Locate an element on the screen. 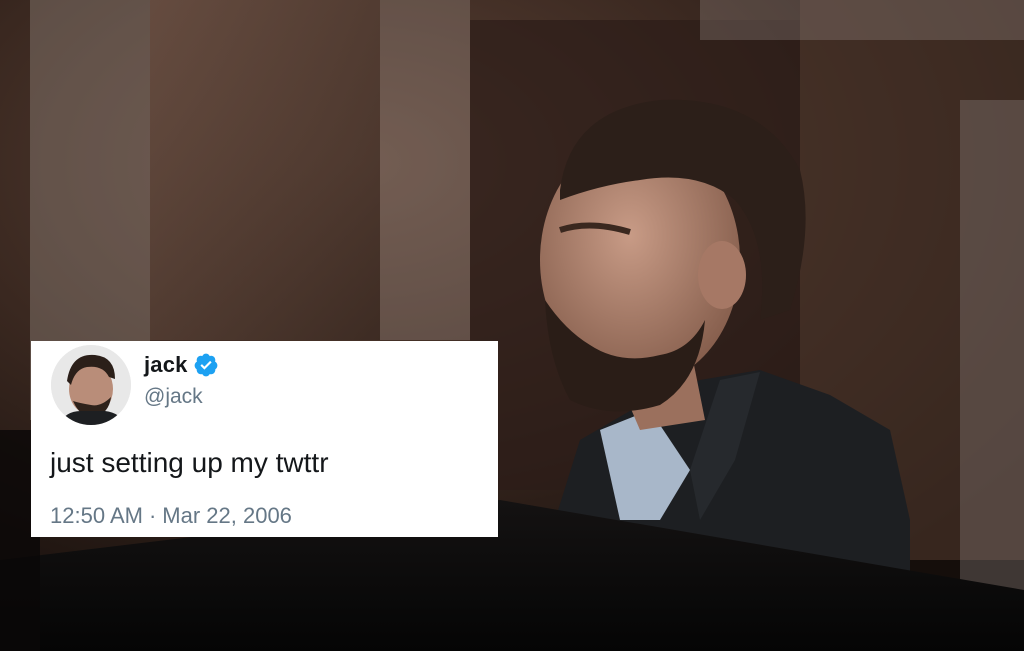  tweet-time: 12:50 AM is located at coordinates (96, 515).